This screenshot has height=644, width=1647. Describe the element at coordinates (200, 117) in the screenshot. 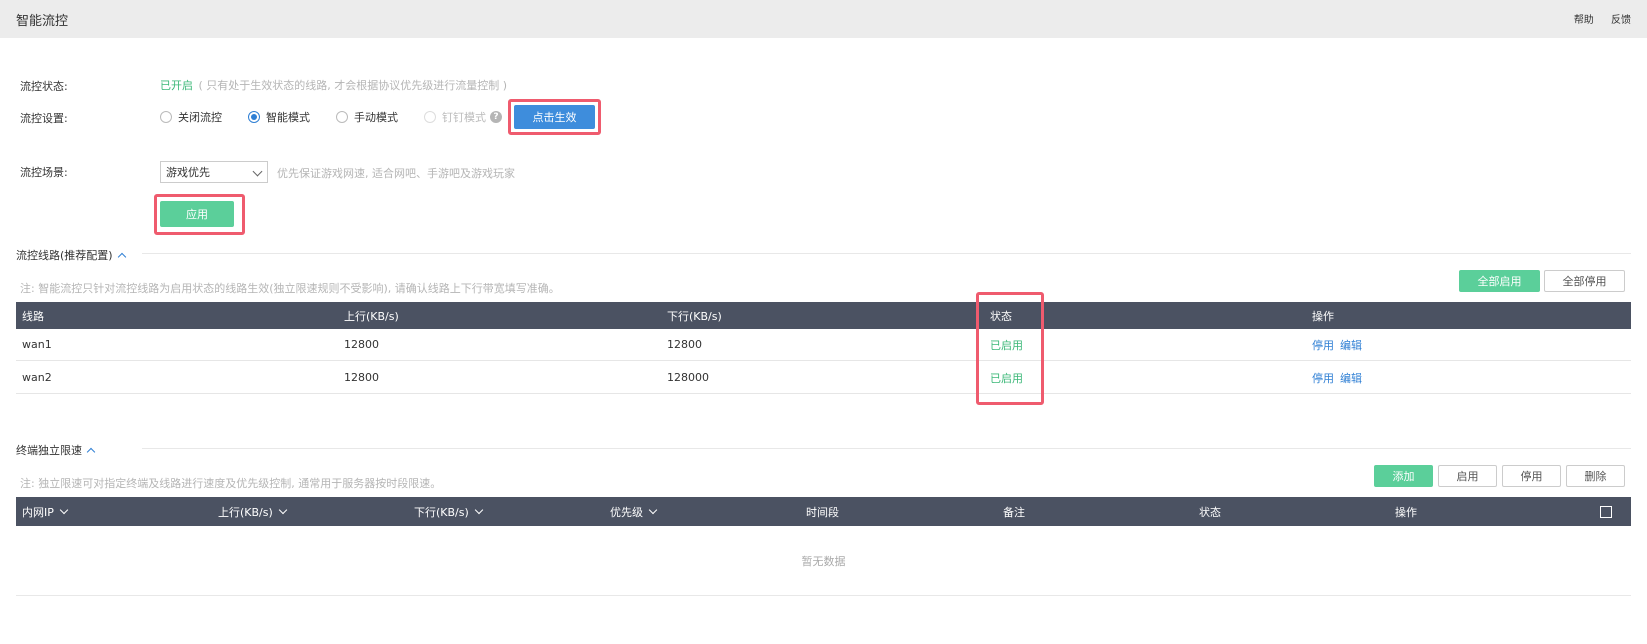

I see `radio-label: 关闭流控` at that location.